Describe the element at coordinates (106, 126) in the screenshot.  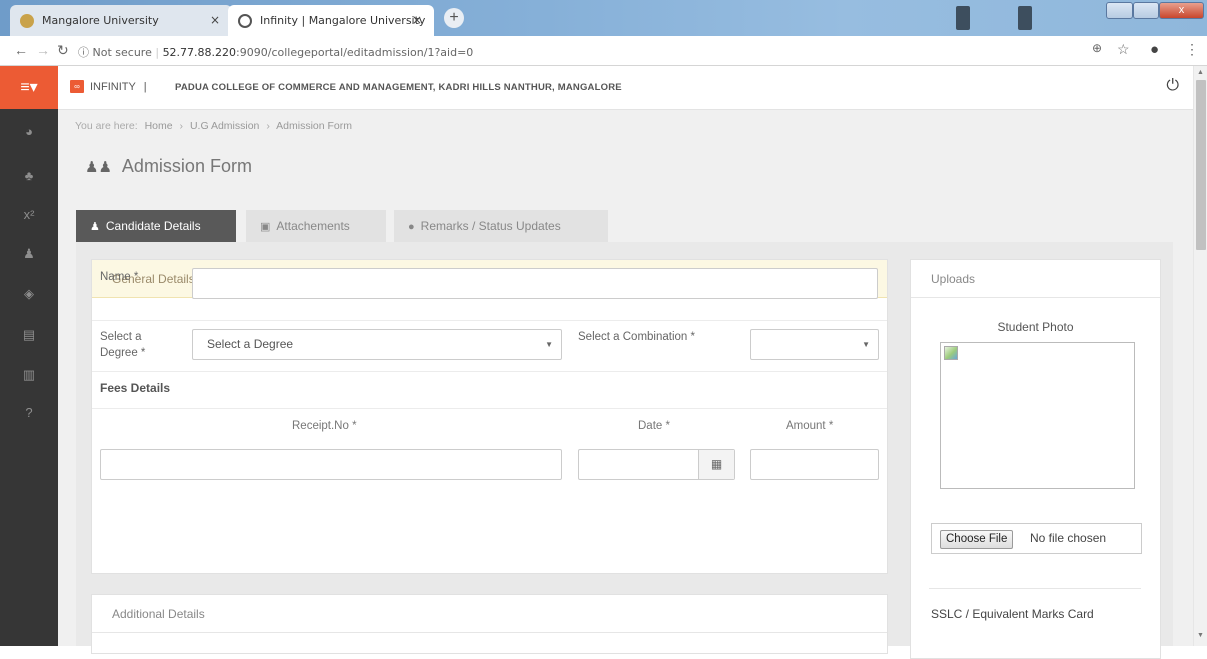
I see `breadcrumb-prefix: You are here:` at that location.